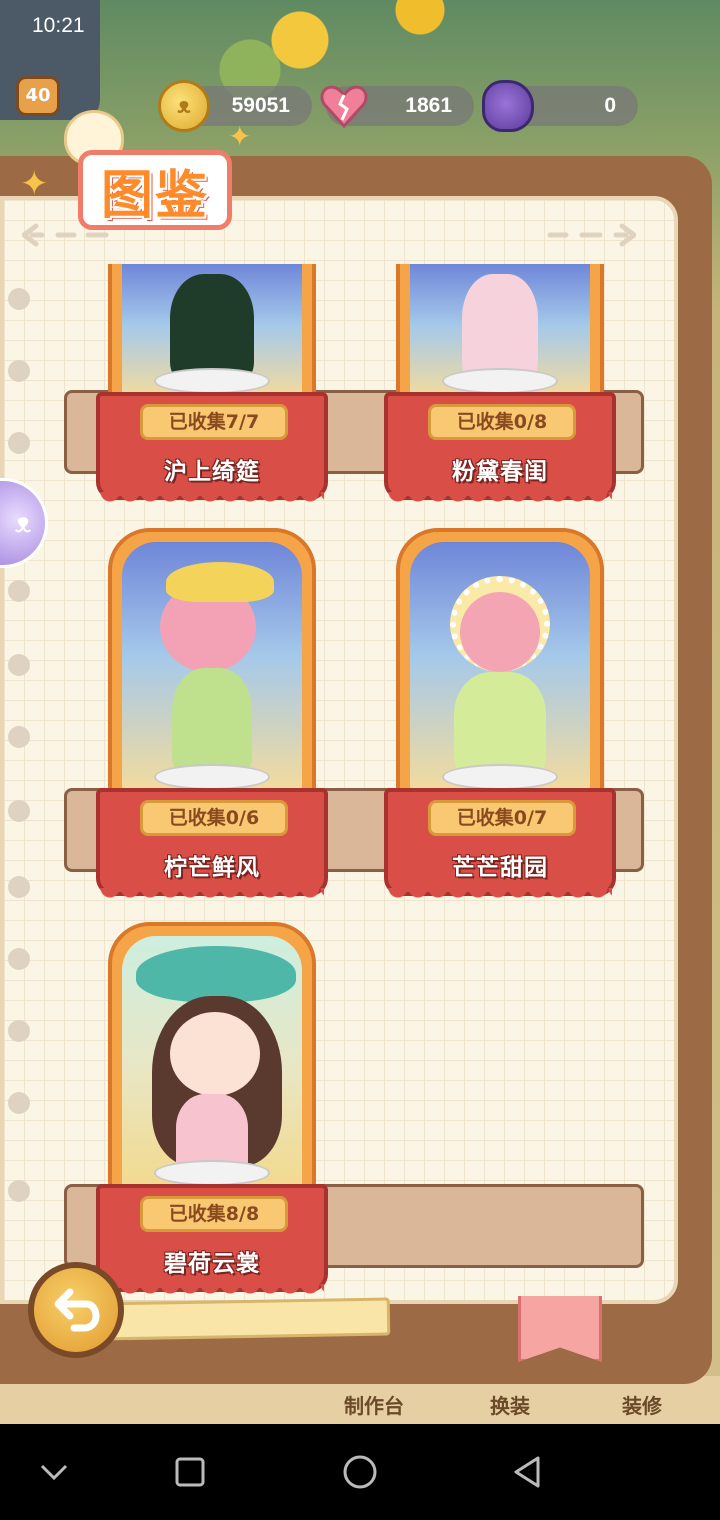 The height and width of the screenshot is (1520, 720). I want to click on chevron-down-icon, so click(54, 1472).